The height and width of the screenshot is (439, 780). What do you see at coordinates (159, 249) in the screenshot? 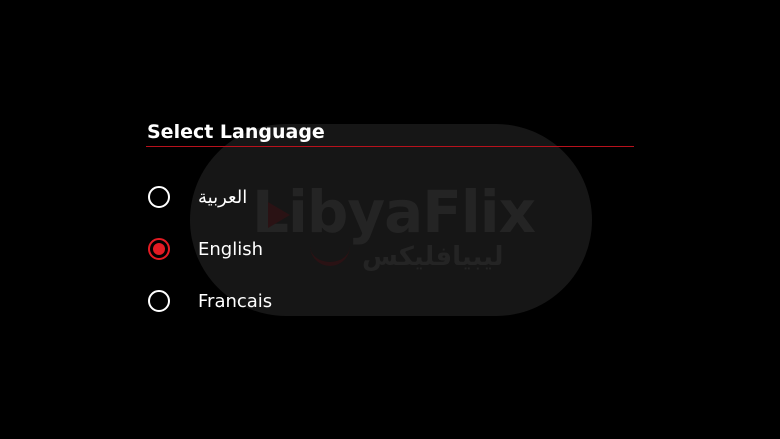
I see `radio-button-selected-icon` at bounding box center [159, 249].